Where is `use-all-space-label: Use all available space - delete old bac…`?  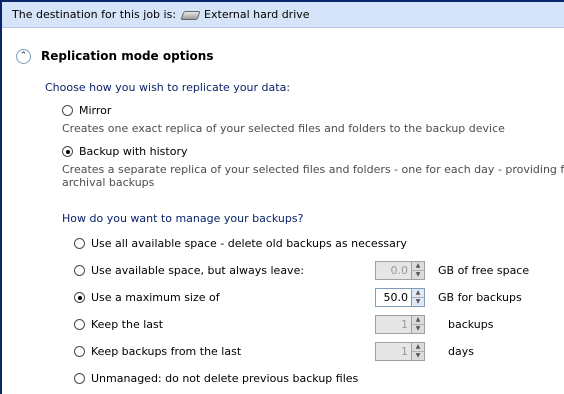 use-all-space-label: Use all available space - delete old bac… is located at coordinates (249, 243).